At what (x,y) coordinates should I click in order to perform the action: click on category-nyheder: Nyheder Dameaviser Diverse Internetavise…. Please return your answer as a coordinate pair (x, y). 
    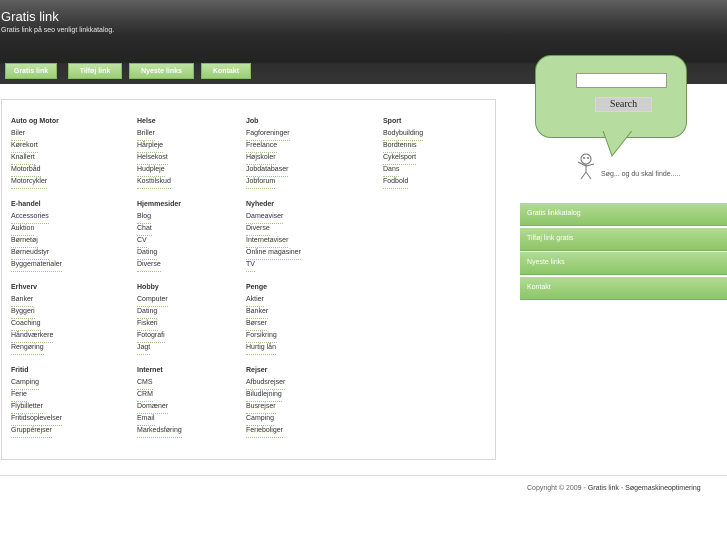
    Looking at the image, I should click on (273, 236).